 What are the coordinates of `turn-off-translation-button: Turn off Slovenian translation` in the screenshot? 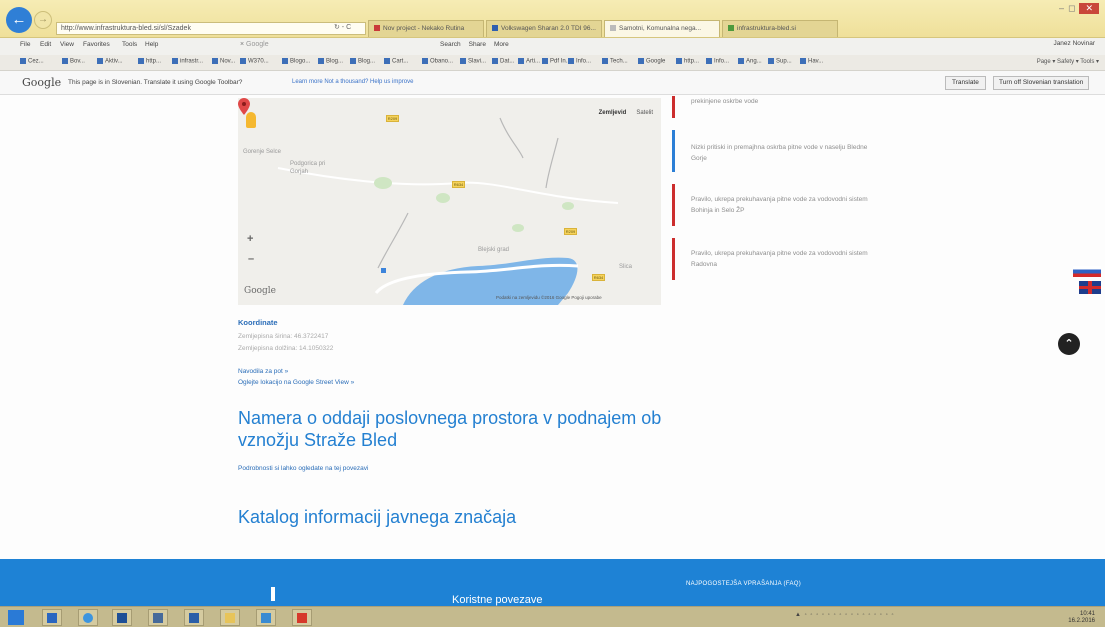 It's located at (1041, 83).